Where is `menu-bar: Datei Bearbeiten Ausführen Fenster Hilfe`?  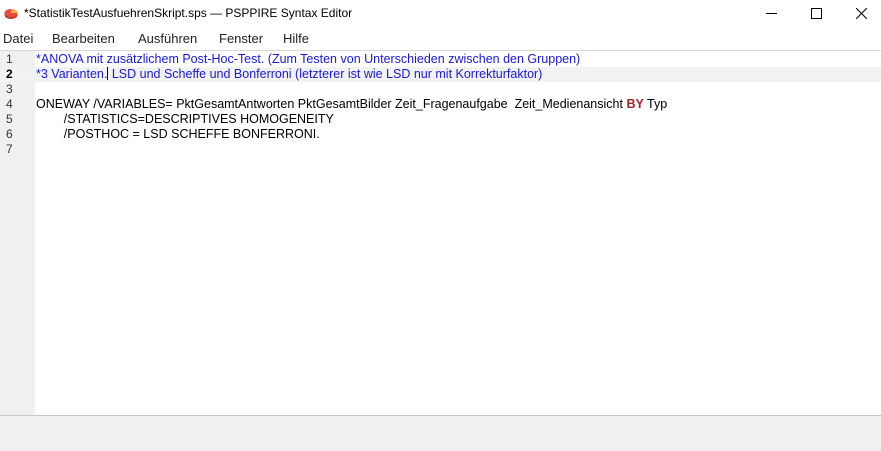 menu-bar: Datei Bearbeiten Ausführen Fenster Hilfe is located at coordinates (440, 39).